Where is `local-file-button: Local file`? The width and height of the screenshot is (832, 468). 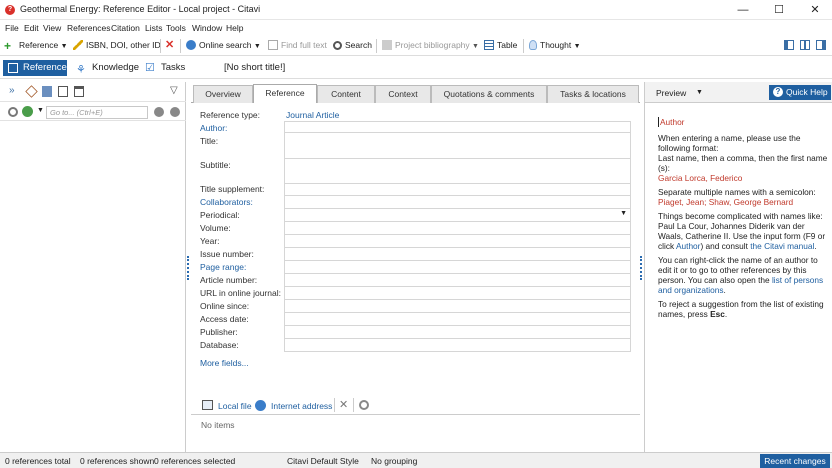 local-file-button: Local file is located at coordinates (235, 406).